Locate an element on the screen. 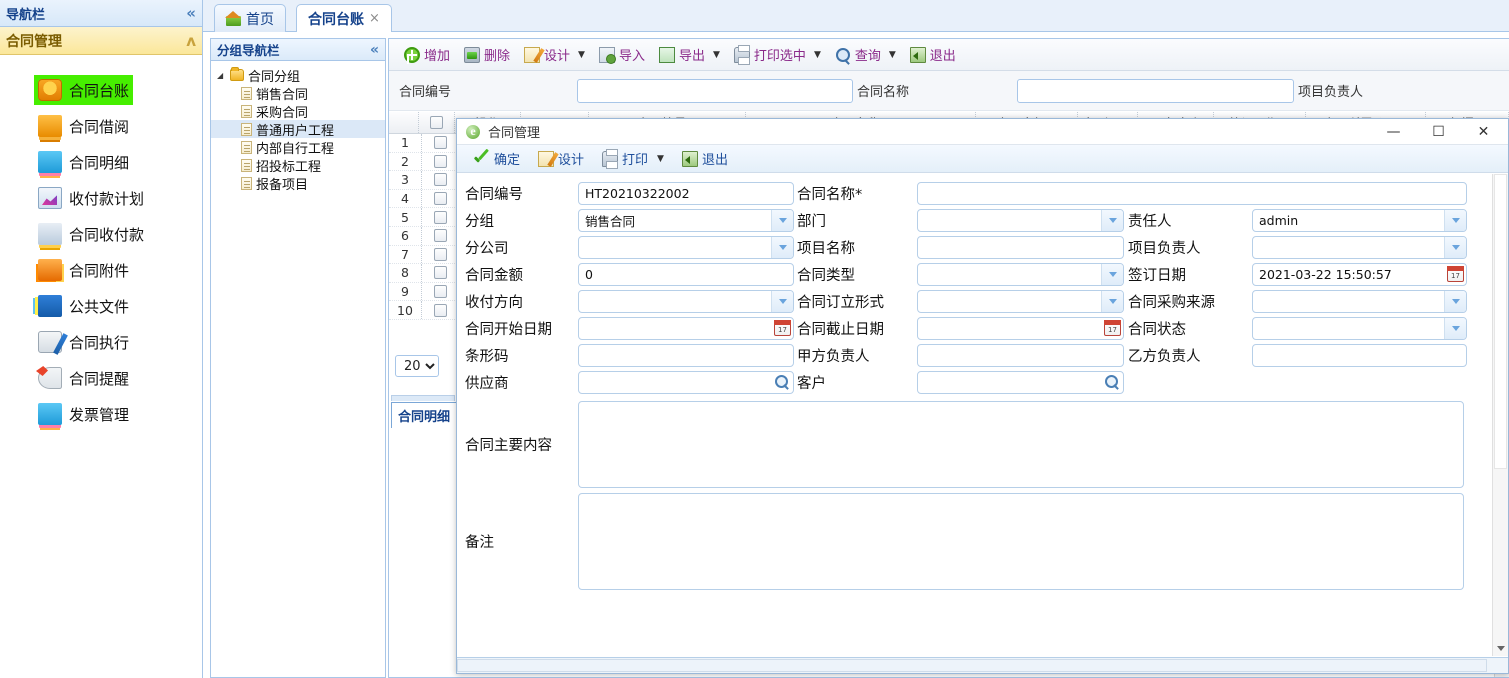 The width and height of the screenshot is (1509, 678). input-amount is located at coordinates (686, 274).